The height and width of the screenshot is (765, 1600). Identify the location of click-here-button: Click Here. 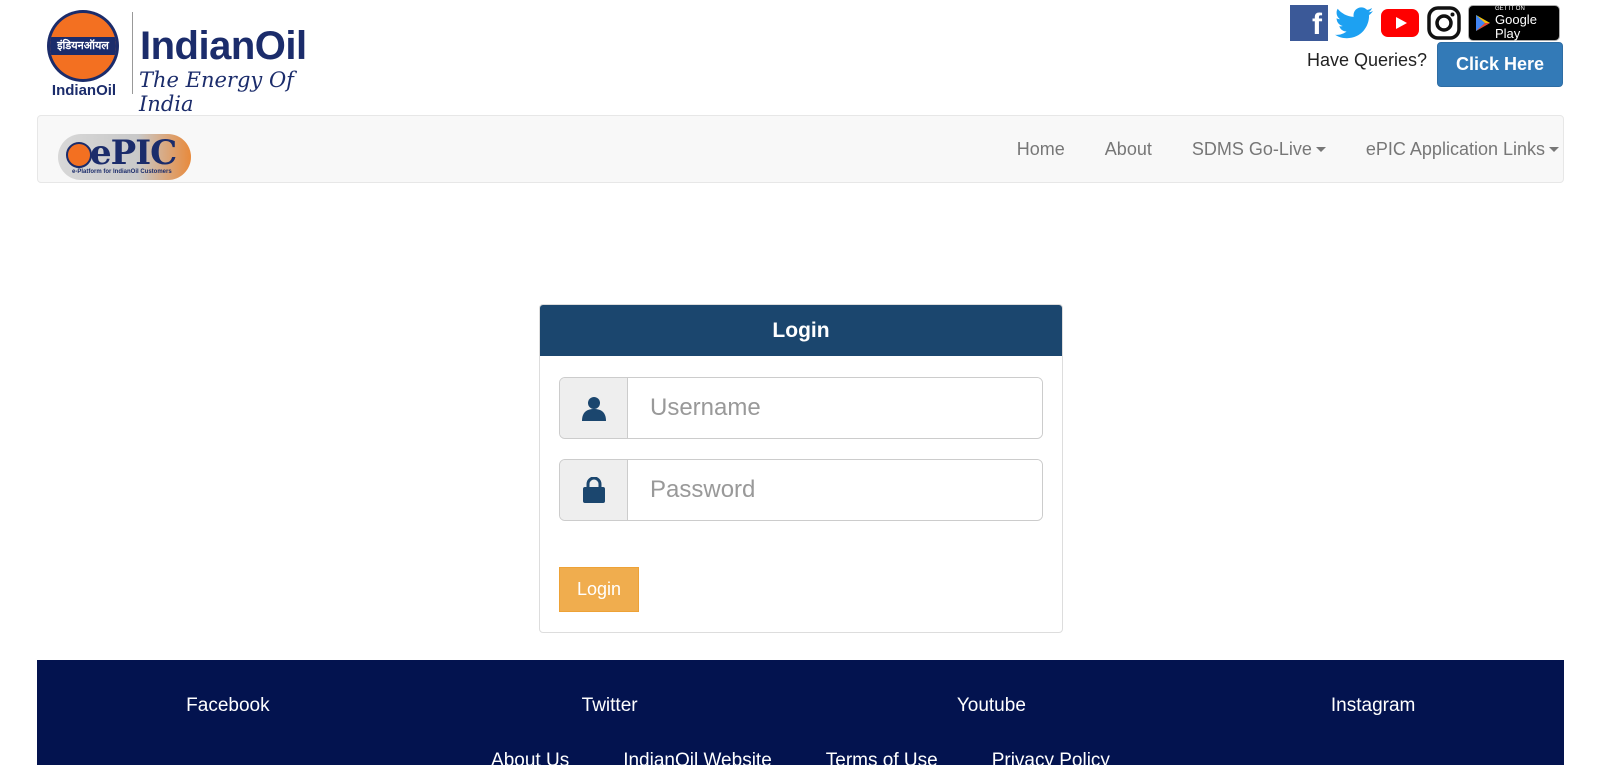
(1500, 64).